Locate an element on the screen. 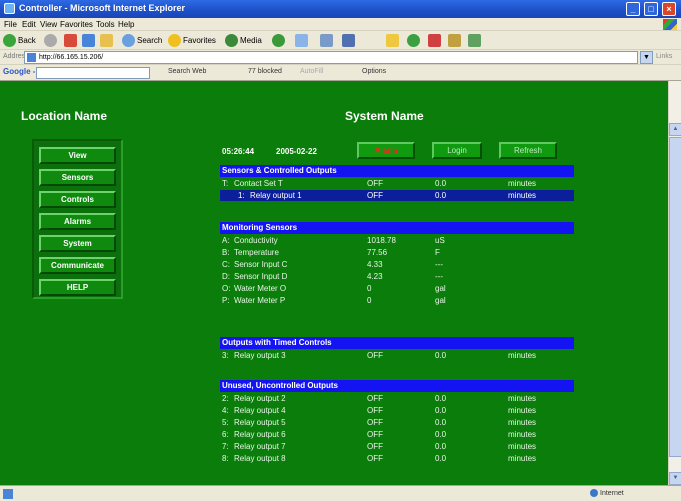 The width and height of the screenshot is (681, 501). favorites-button: Favorites is located at coordinates (192, 40).